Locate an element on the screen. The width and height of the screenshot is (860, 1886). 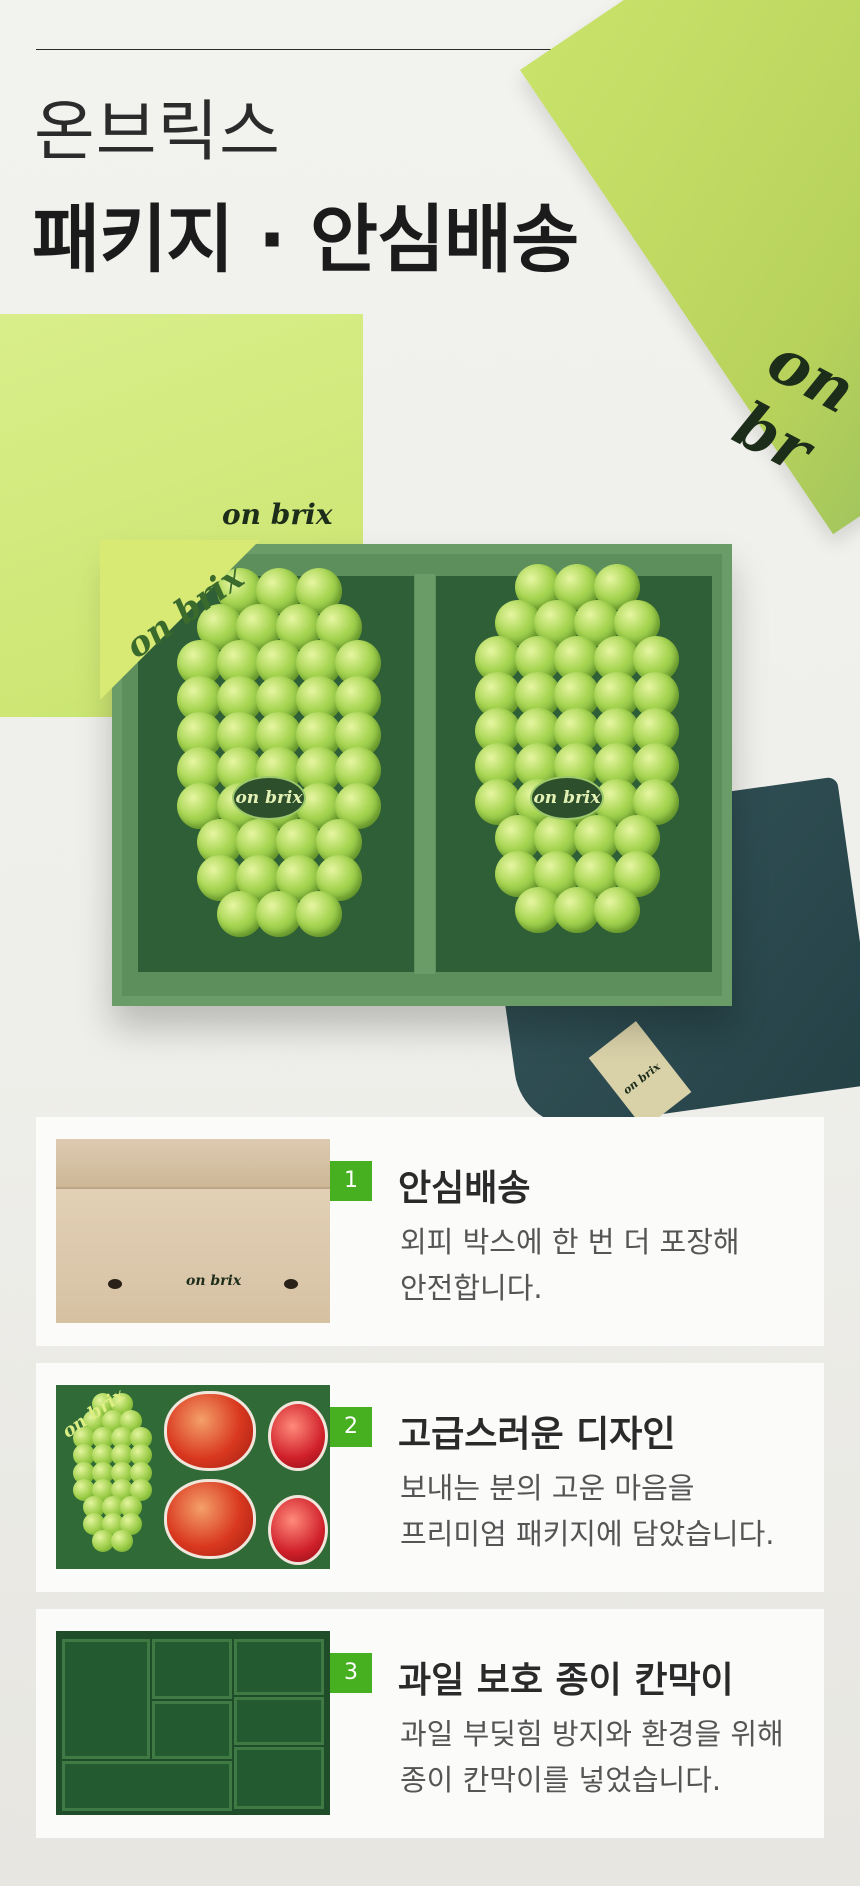
carton-logo: on brix is located at coordinates (214, 1281).